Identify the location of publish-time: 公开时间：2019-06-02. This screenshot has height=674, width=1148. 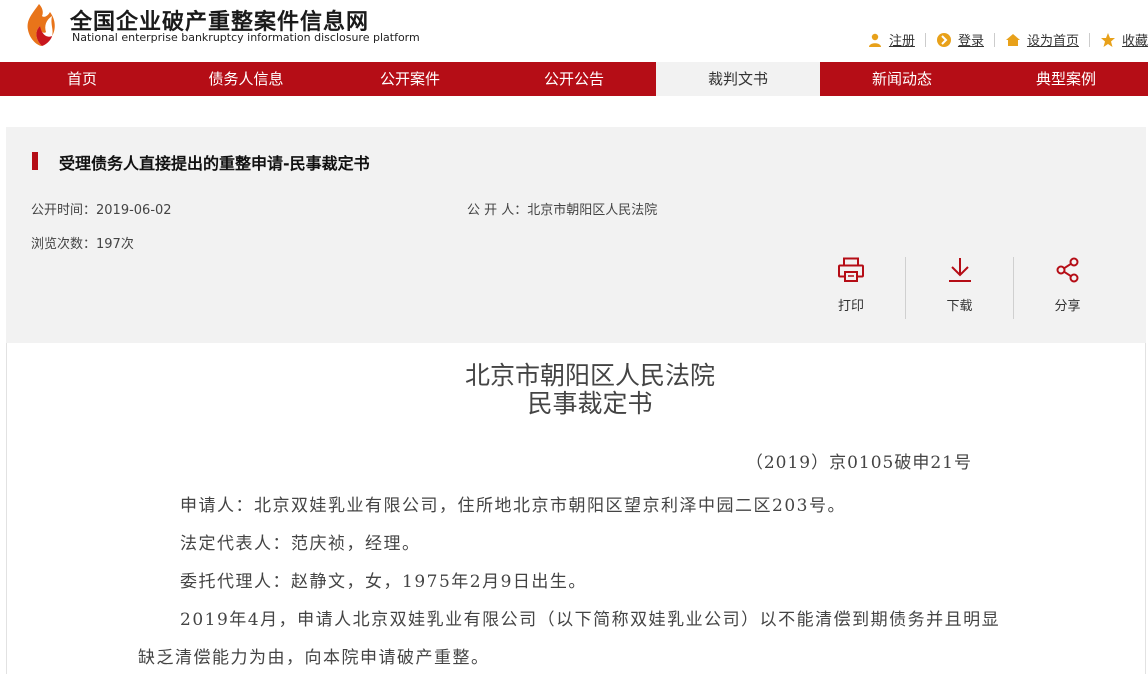
(101, 210).